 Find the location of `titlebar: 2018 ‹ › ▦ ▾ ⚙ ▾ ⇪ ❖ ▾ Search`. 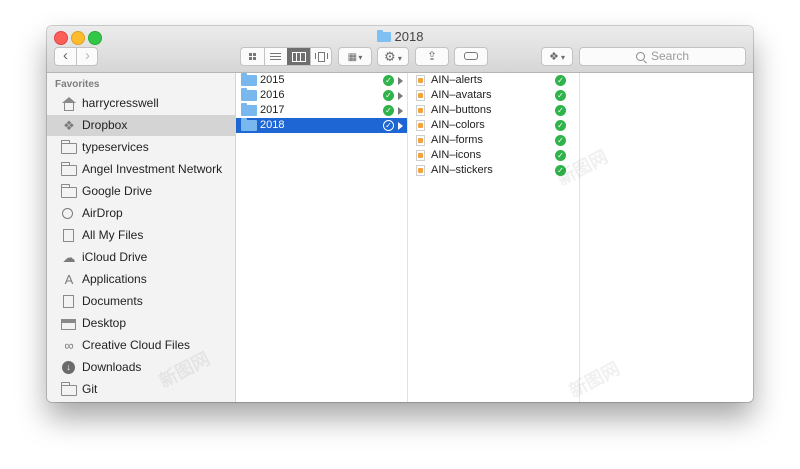

titlebar: 2018 ‹ › ▦ ▾ ⚙ ▾ ⇪ ❖ ▾ Search is located at coordinates (400, 49).